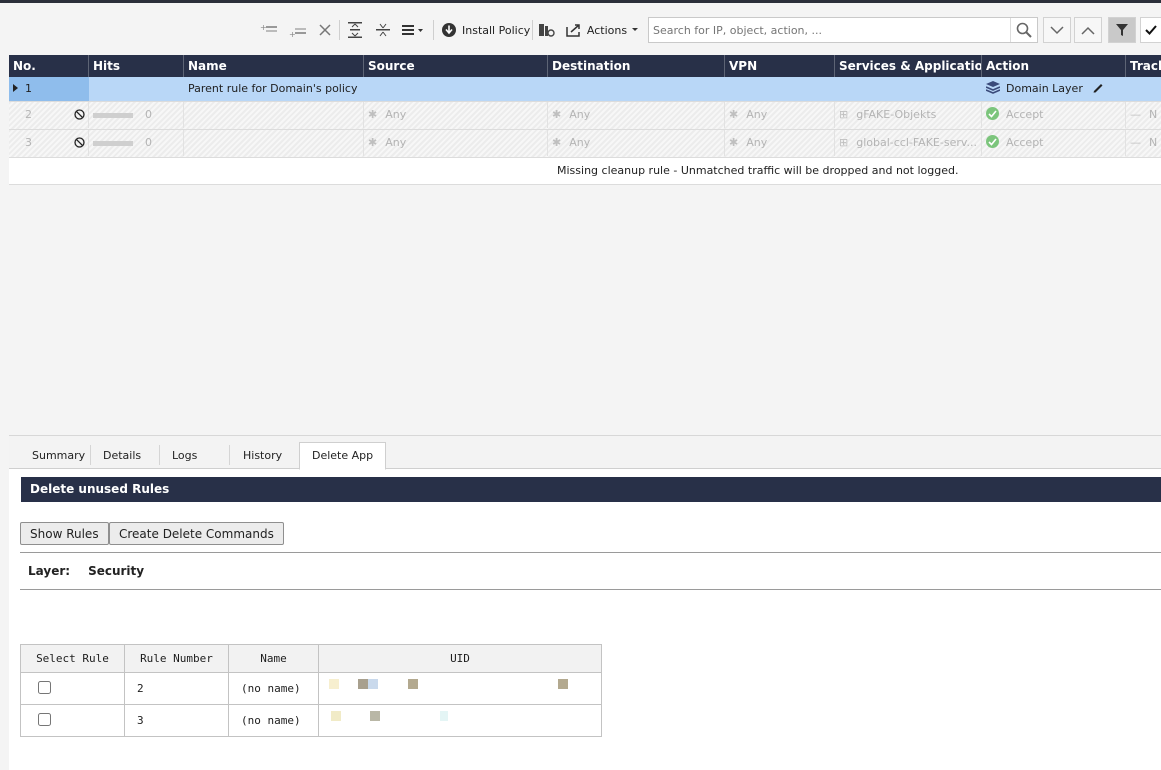  What do you see at coordinates (343, 456) in the screenshot?
I see `tab-delete-app: Delete App` at bounding box center [343, 456].